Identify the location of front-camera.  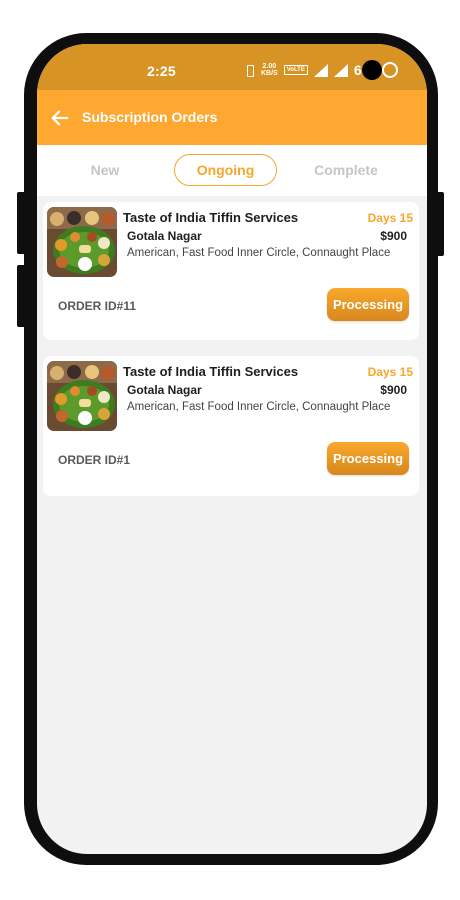
(372, 70).